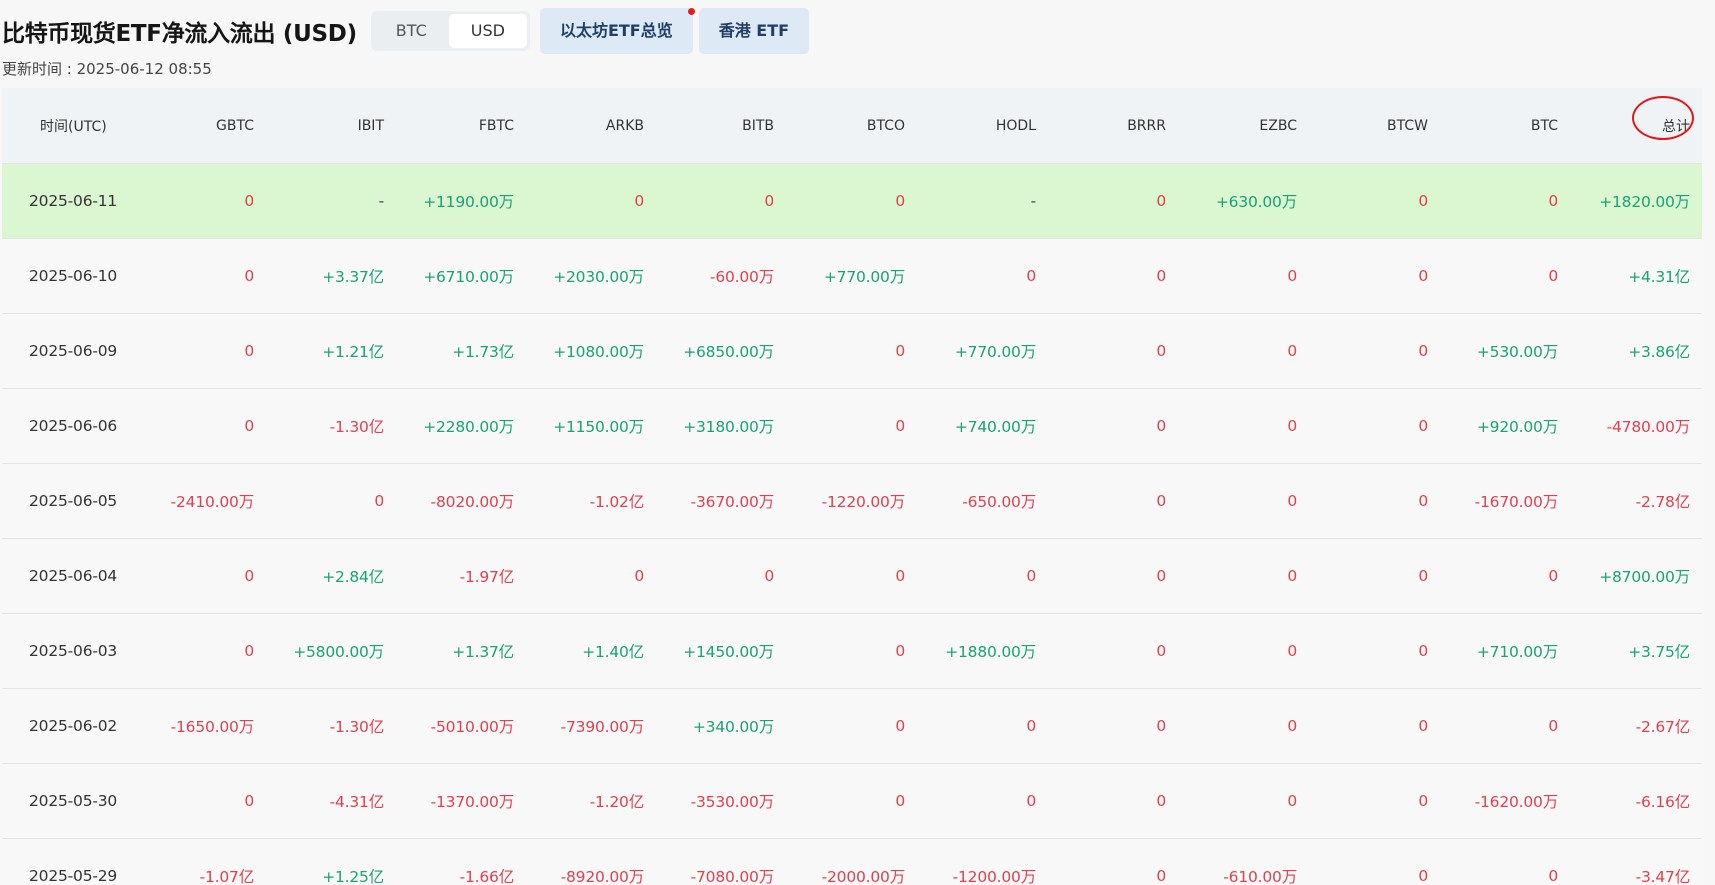 The height and width of the screenshot is (885, 1715). What do you see at coordinates (72, 576) in the screenshot?
I see `date-cell: 2025-06-04` at bounding box center [72, 576].